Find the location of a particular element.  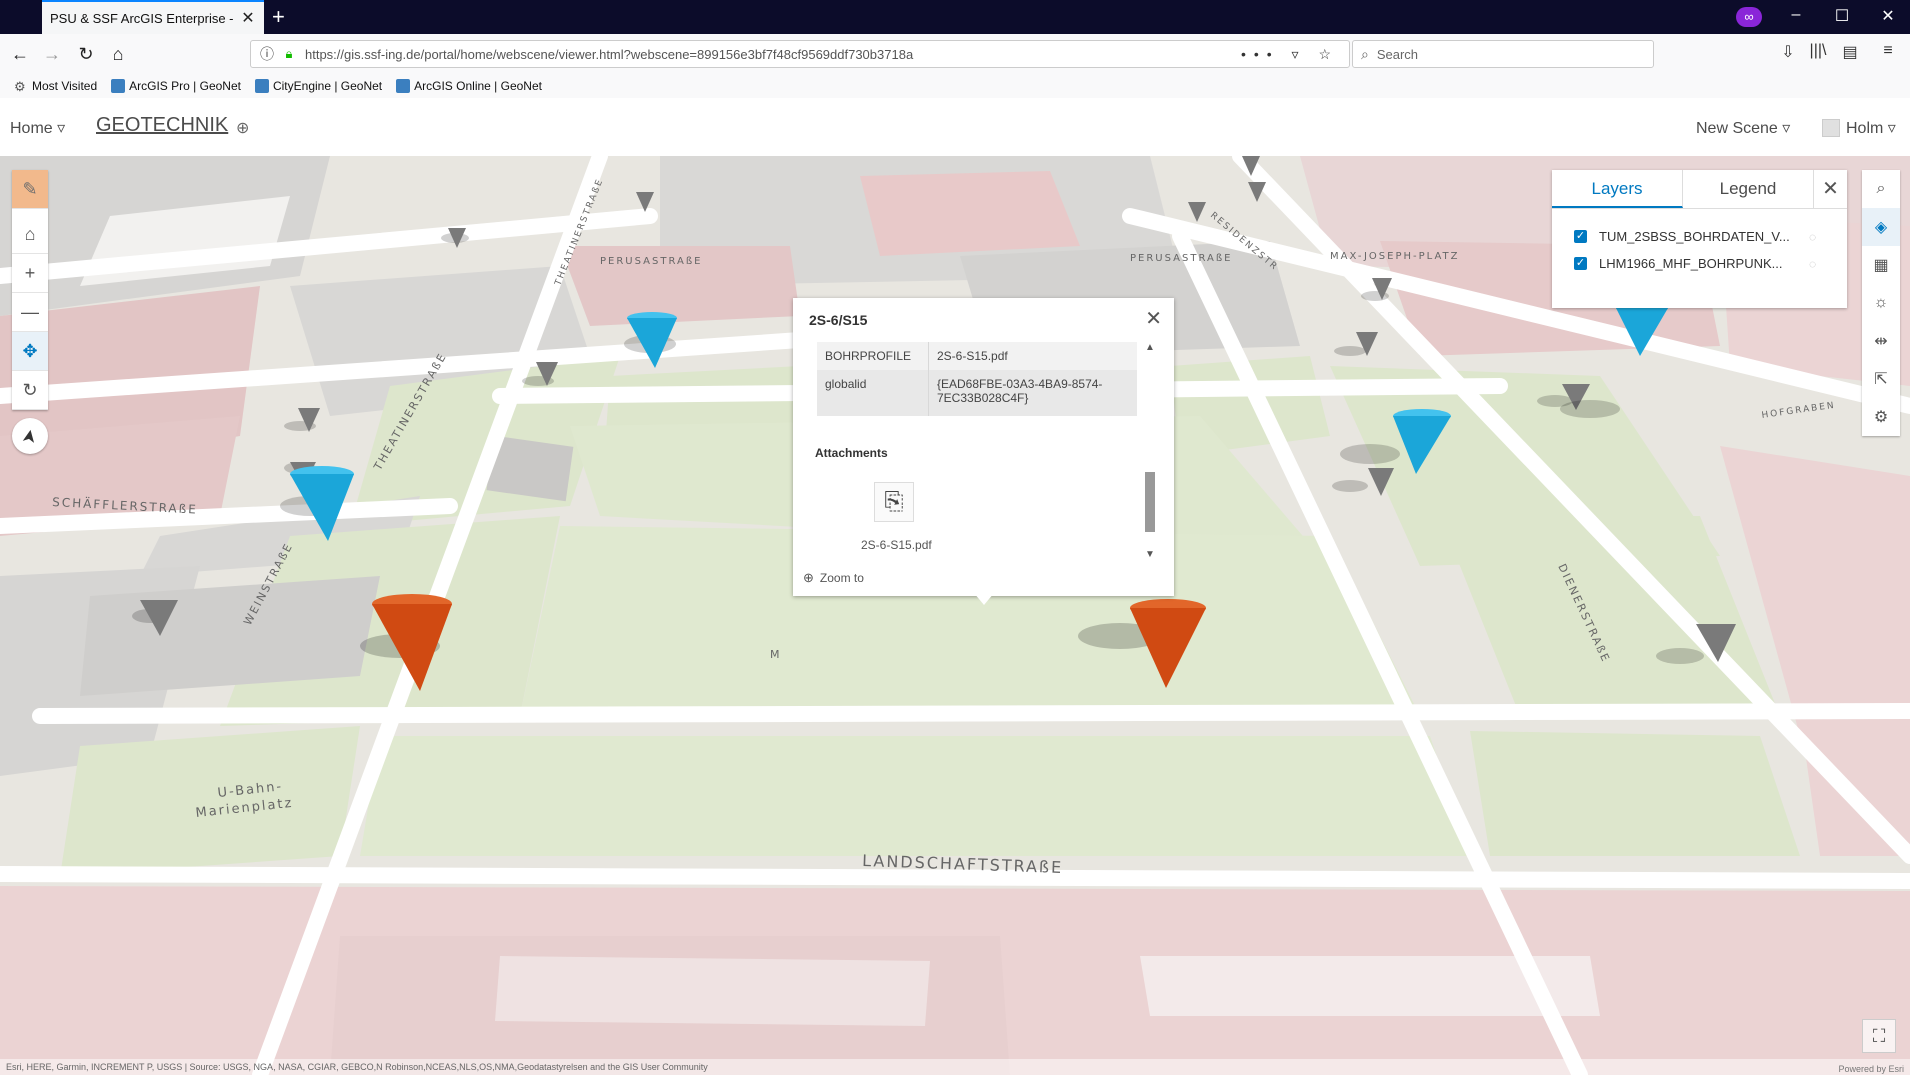

library-icon: |||\ is located at coordinates (1818, 51).